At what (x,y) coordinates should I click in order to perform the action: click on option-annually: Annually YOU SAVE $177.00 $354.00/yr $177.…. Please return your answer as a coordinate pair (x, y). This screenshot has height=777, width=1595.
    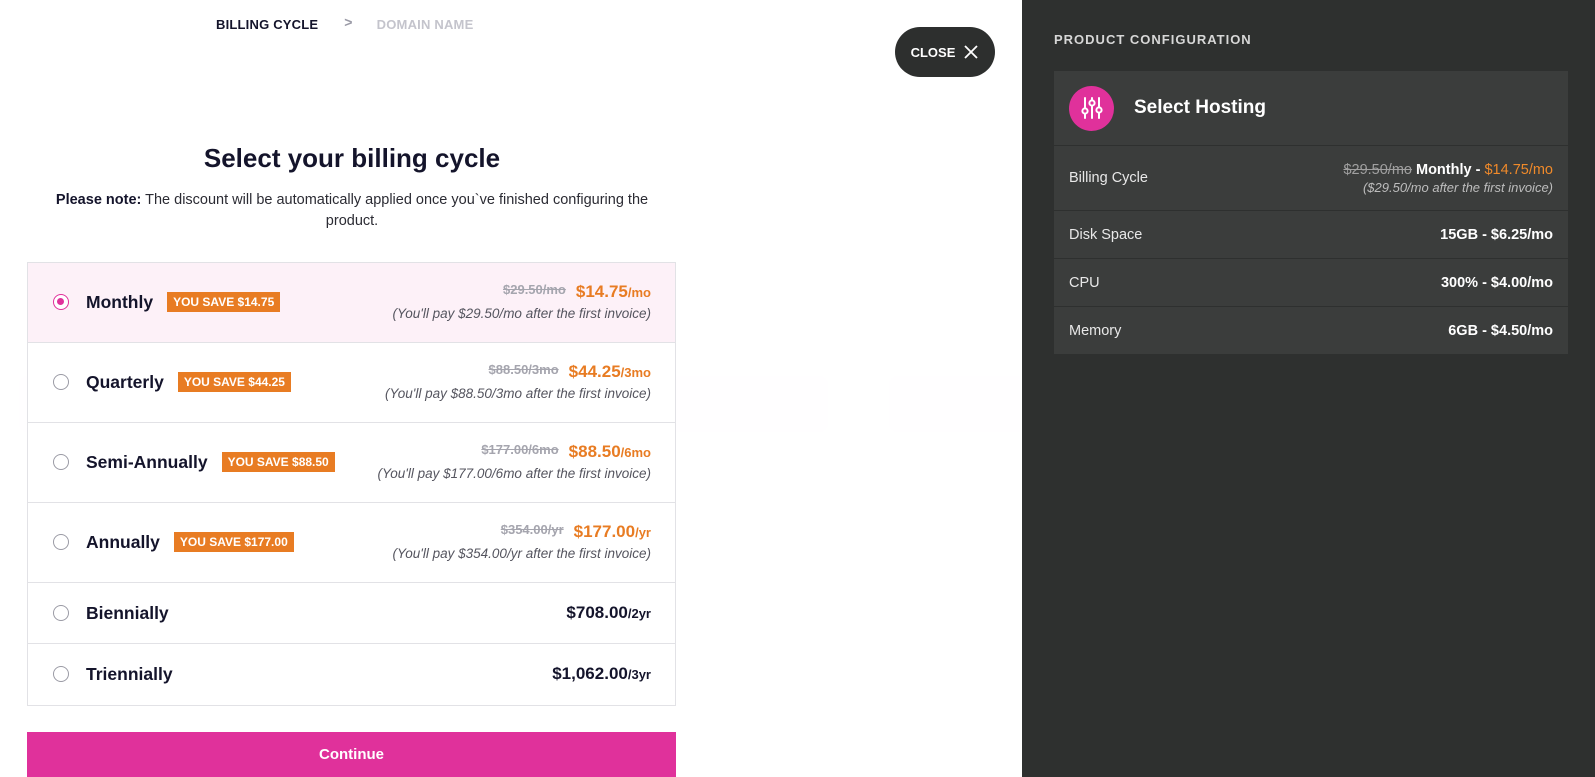
    Looking at the image, I should click on (351, 543).